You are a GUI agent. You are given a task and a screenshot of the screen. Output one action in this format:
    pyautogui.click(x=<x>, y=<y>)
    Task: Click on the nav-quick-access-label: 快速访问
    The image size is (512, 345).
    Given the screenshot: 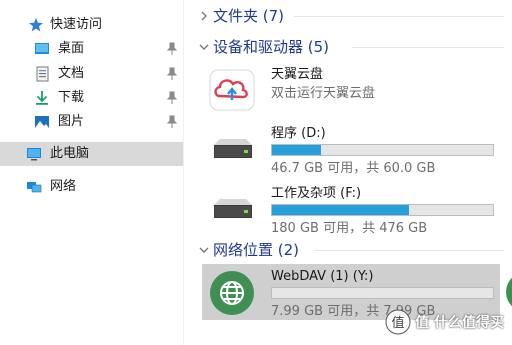 What is the action you would take?
    pyautogui.click(x=76, y=24)
    